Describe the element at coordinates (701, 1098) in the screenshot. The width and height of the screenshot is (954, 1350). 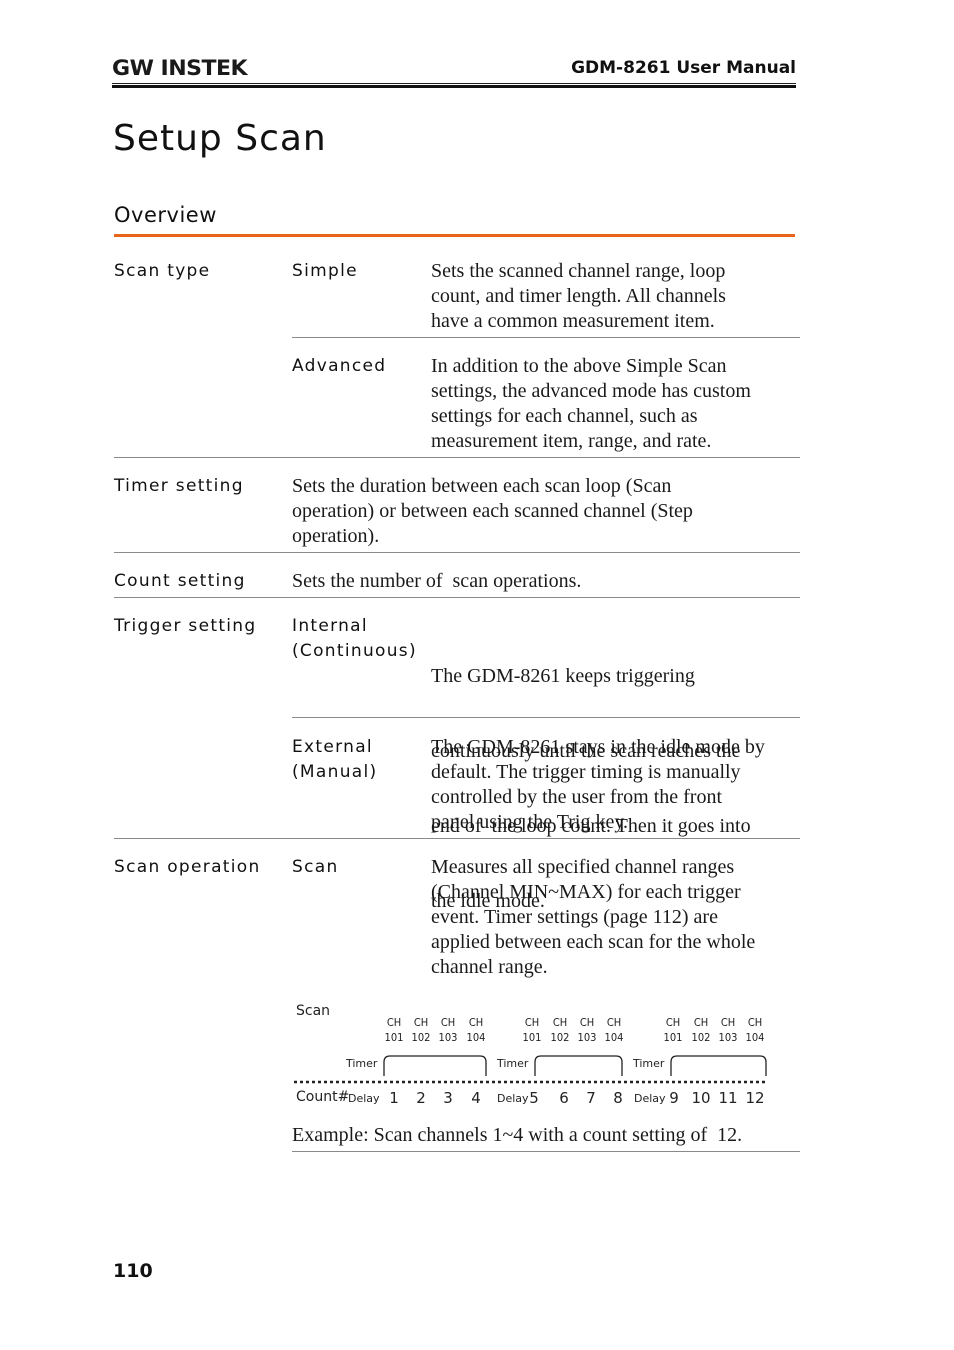
I see `count-number: 10` at that location.